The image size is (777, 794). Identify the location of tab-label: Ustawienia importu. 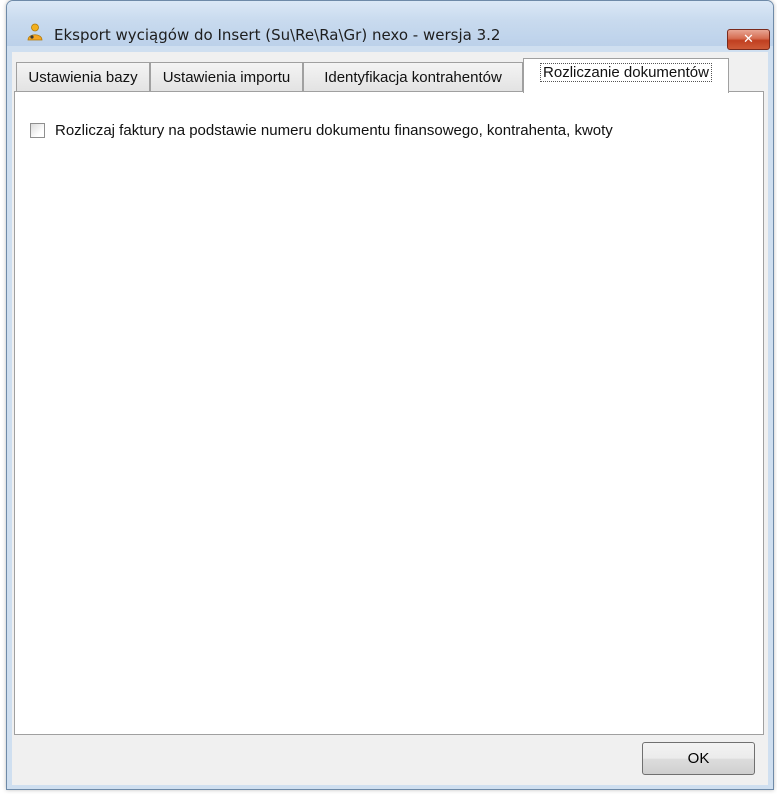
(226, 77).